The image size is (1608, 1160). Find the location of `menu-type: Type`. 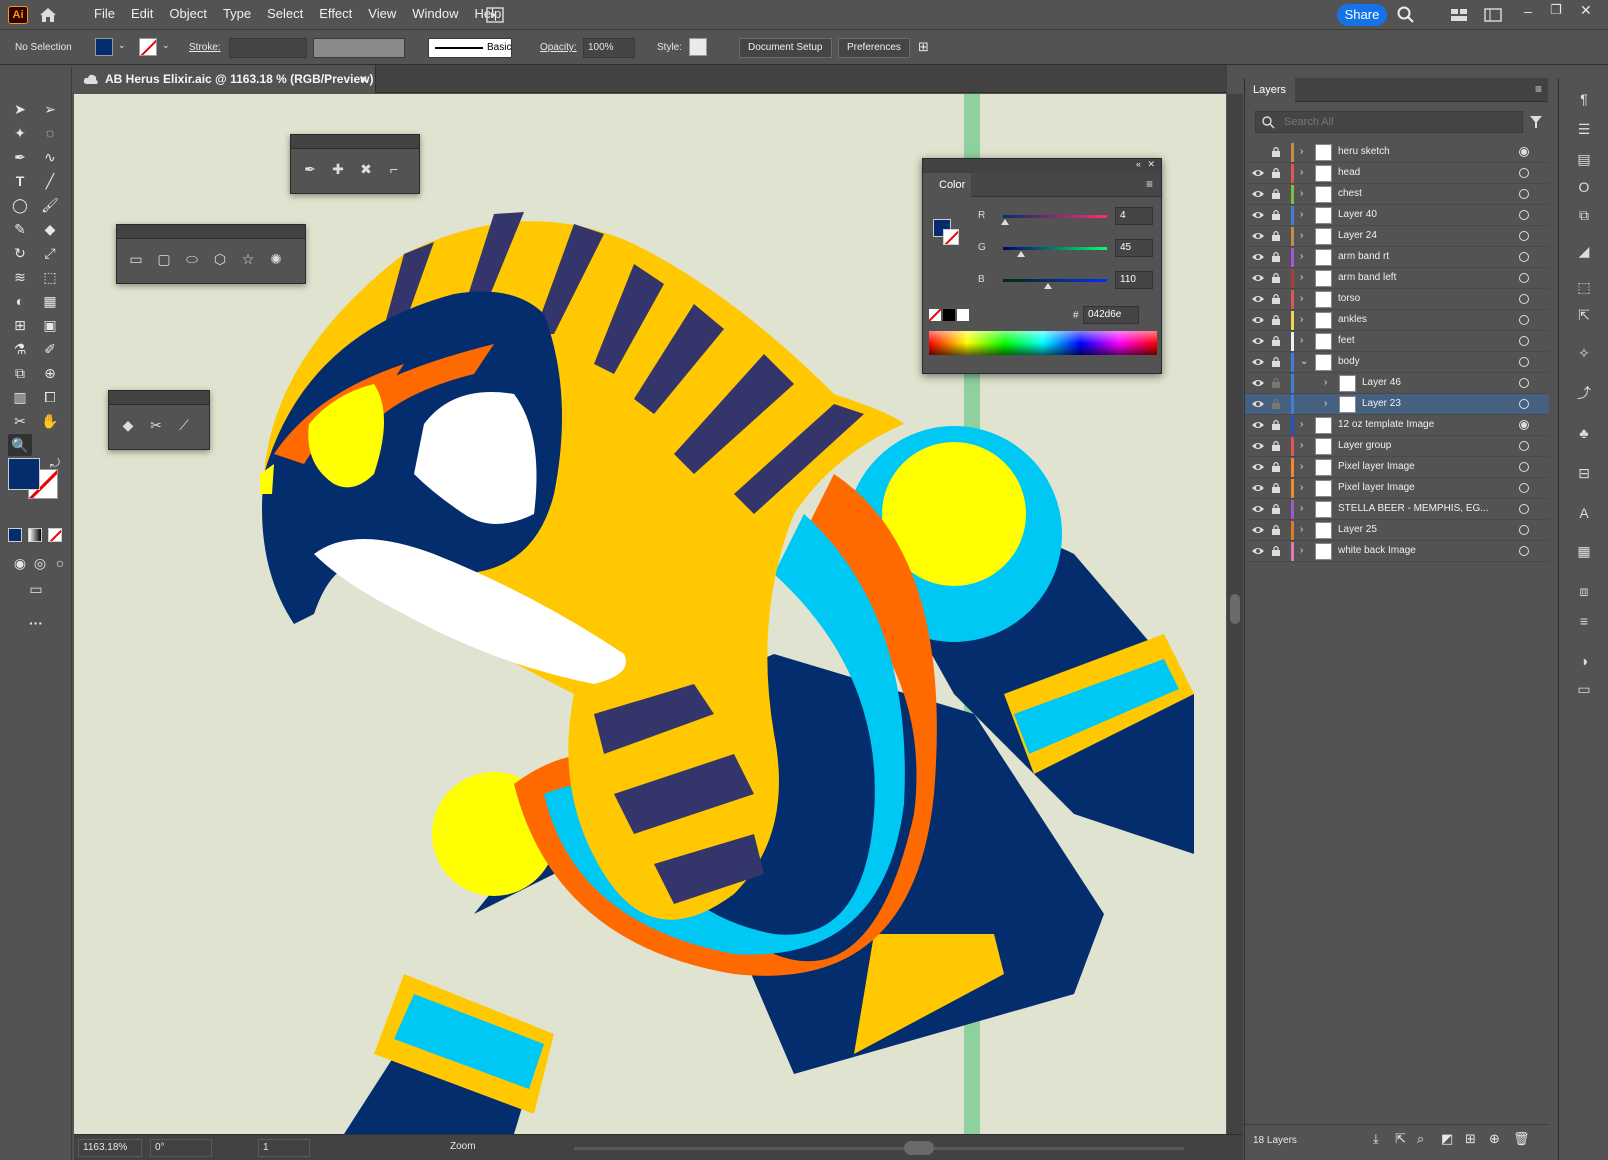

menu-type: Type is located at coordinates (237, 15).